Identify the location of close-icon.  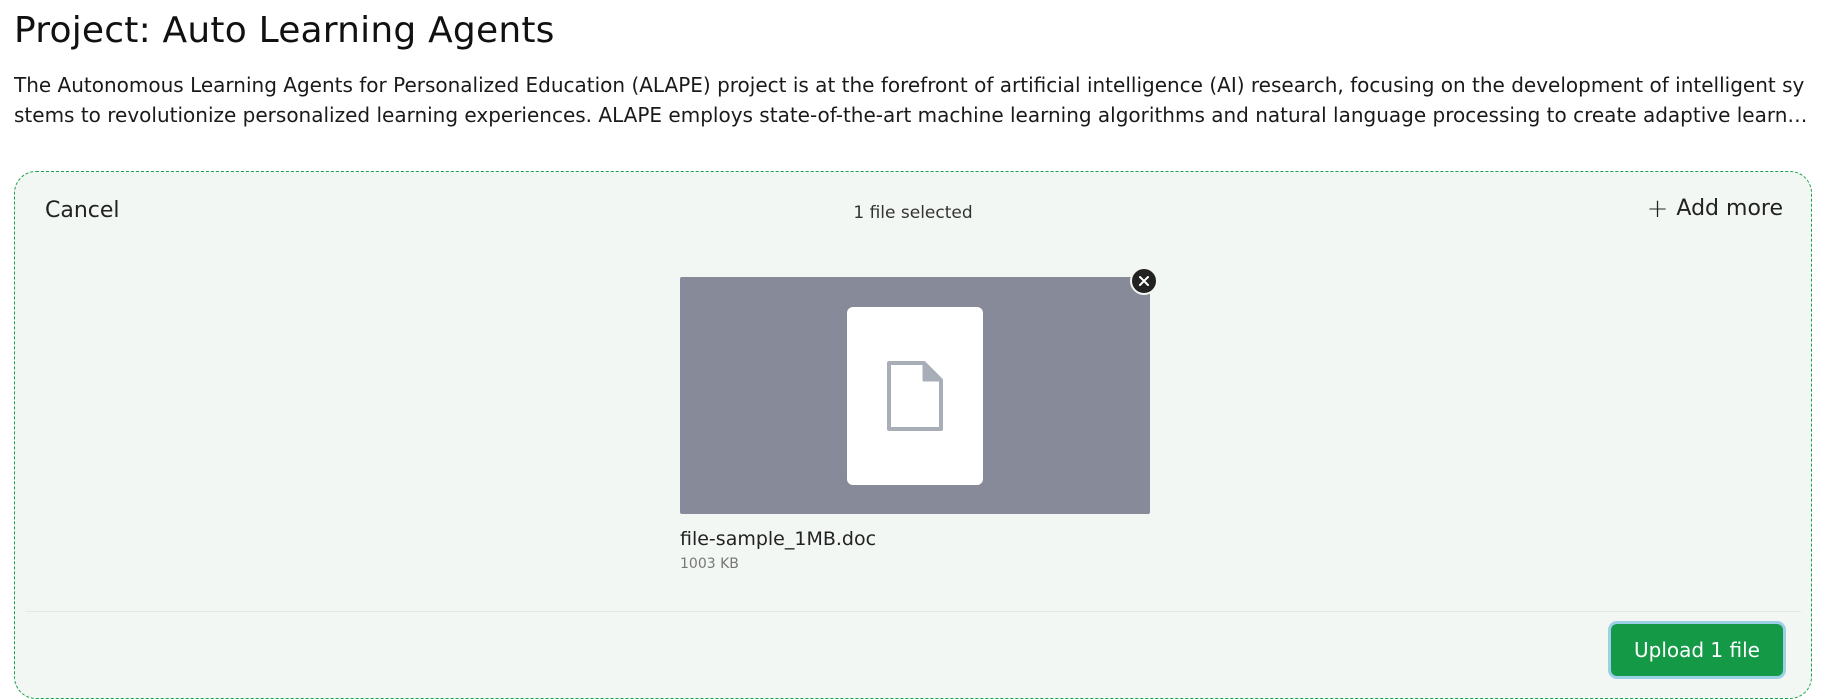
(1144, 281).